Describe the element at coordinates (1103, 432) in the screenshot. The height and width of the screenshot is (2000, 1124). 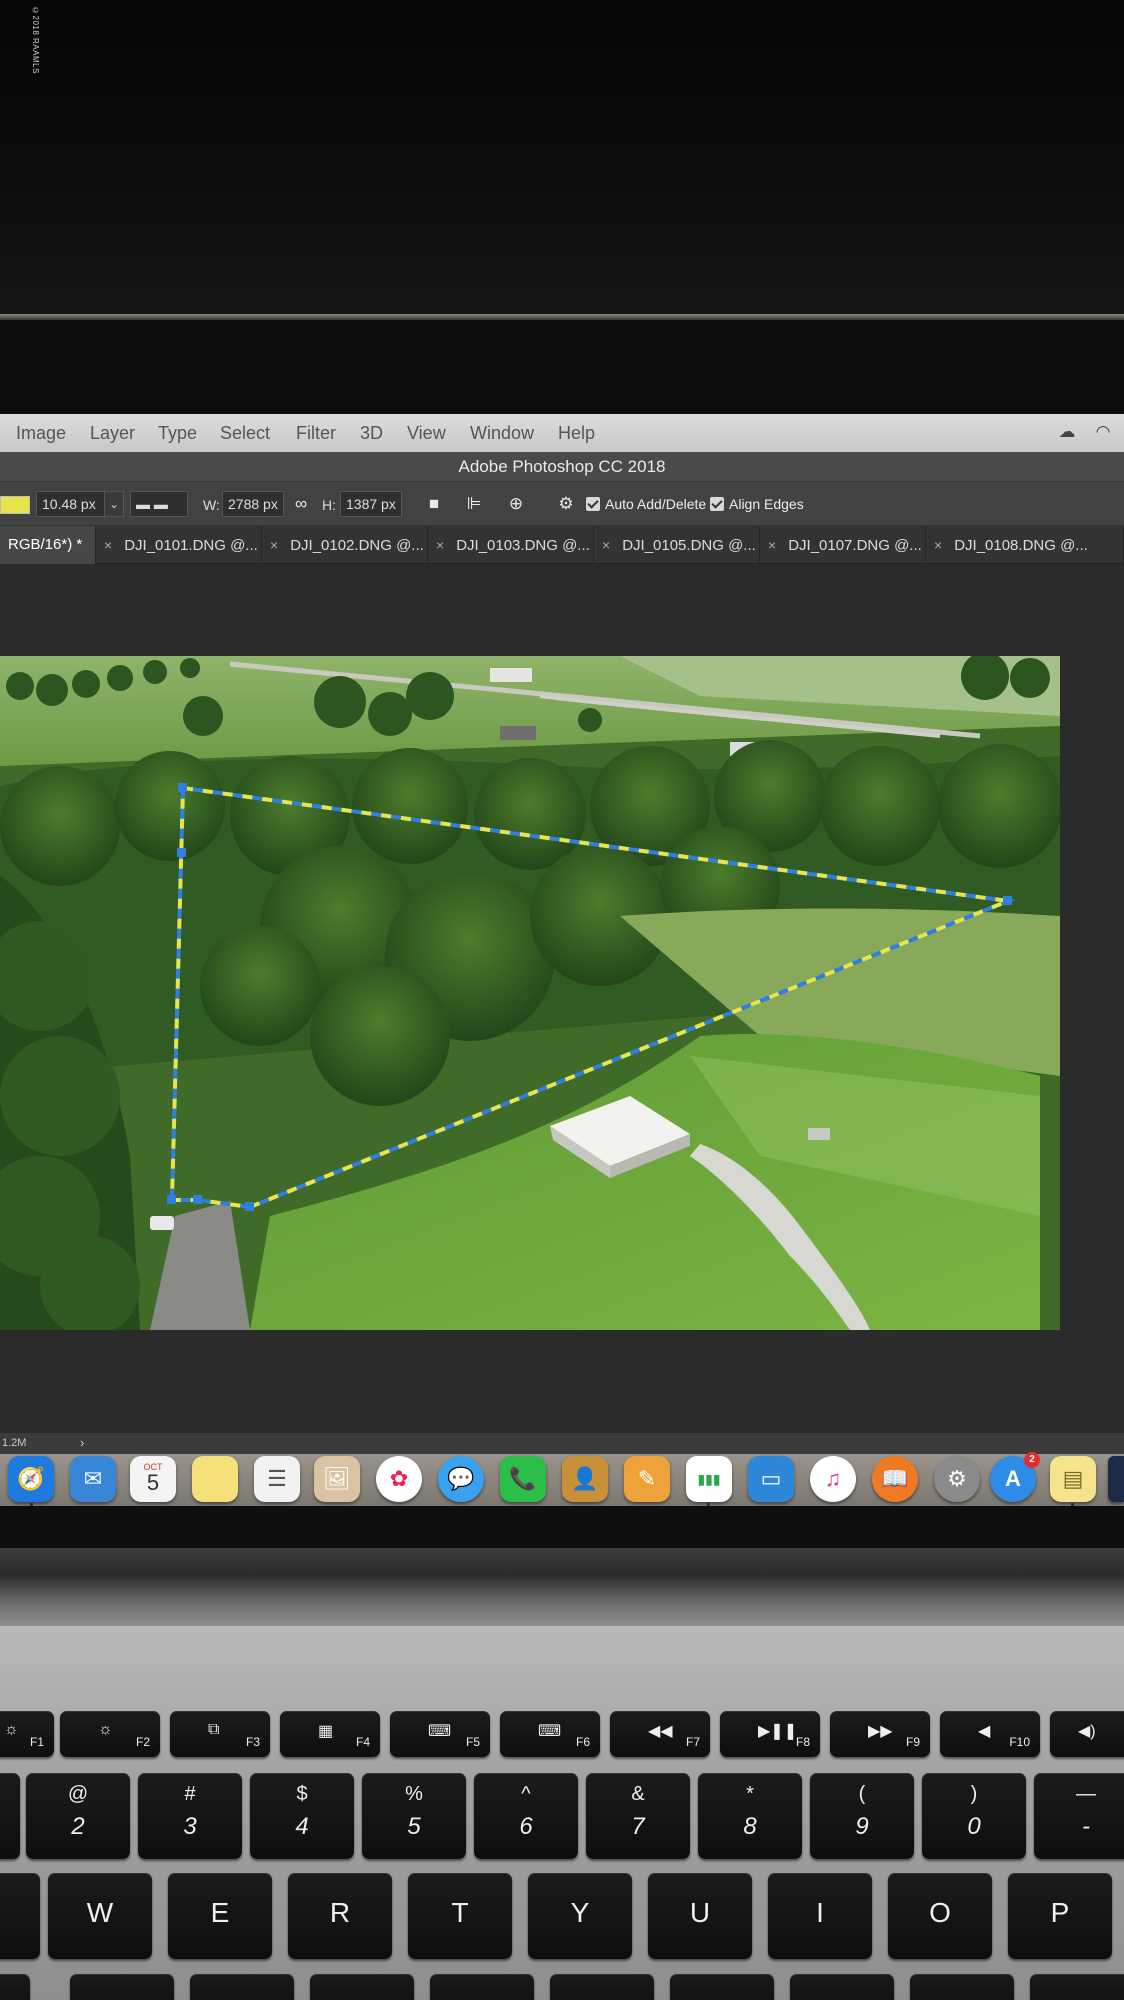
I see `wifi-icon: ◠` at that location.